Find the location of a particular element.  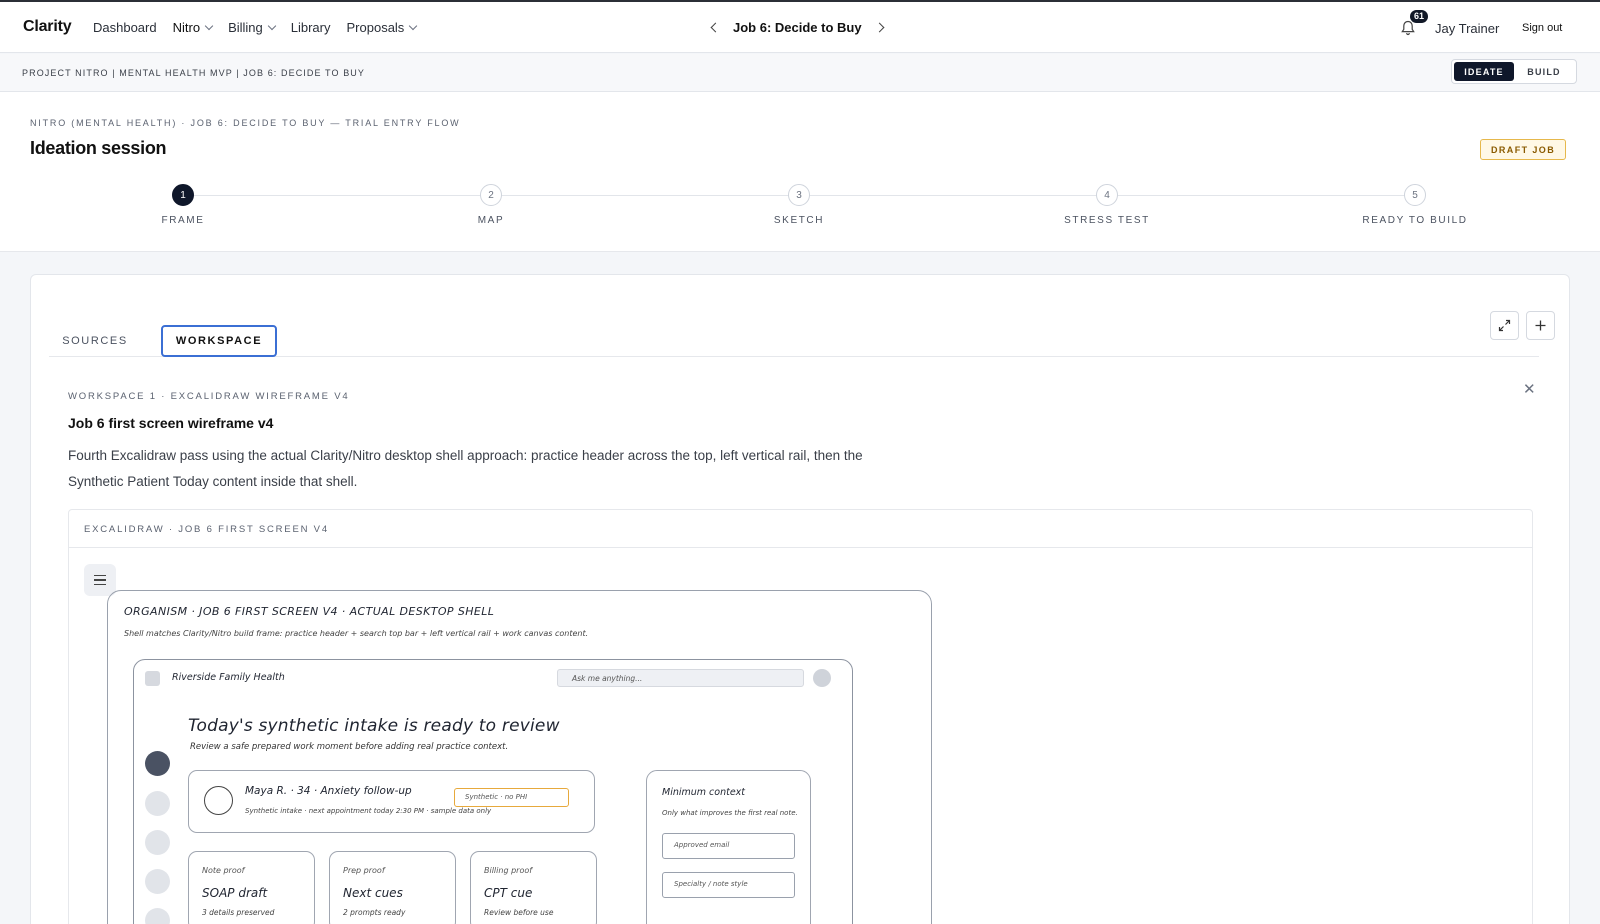

tab-bar: SOURCES WORKSPACE is located at coordinates (794, 341).